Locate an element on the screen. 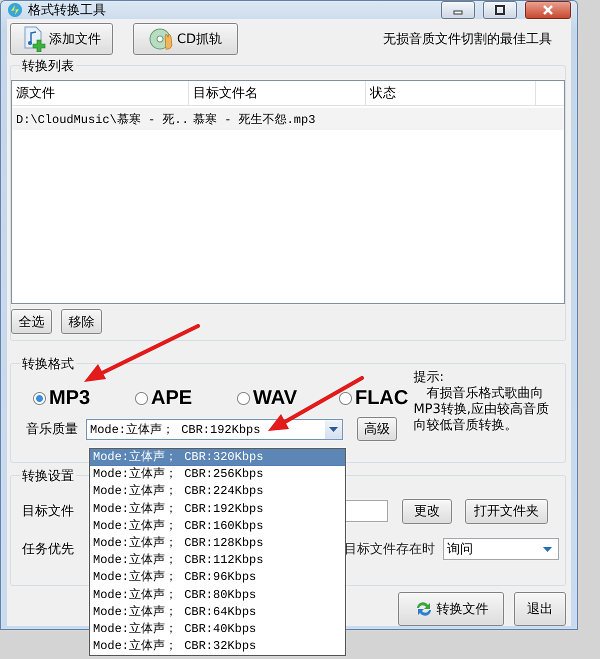  tagline: 无损音质文件切割的最佳工具 is located at coordinates (467, 39).